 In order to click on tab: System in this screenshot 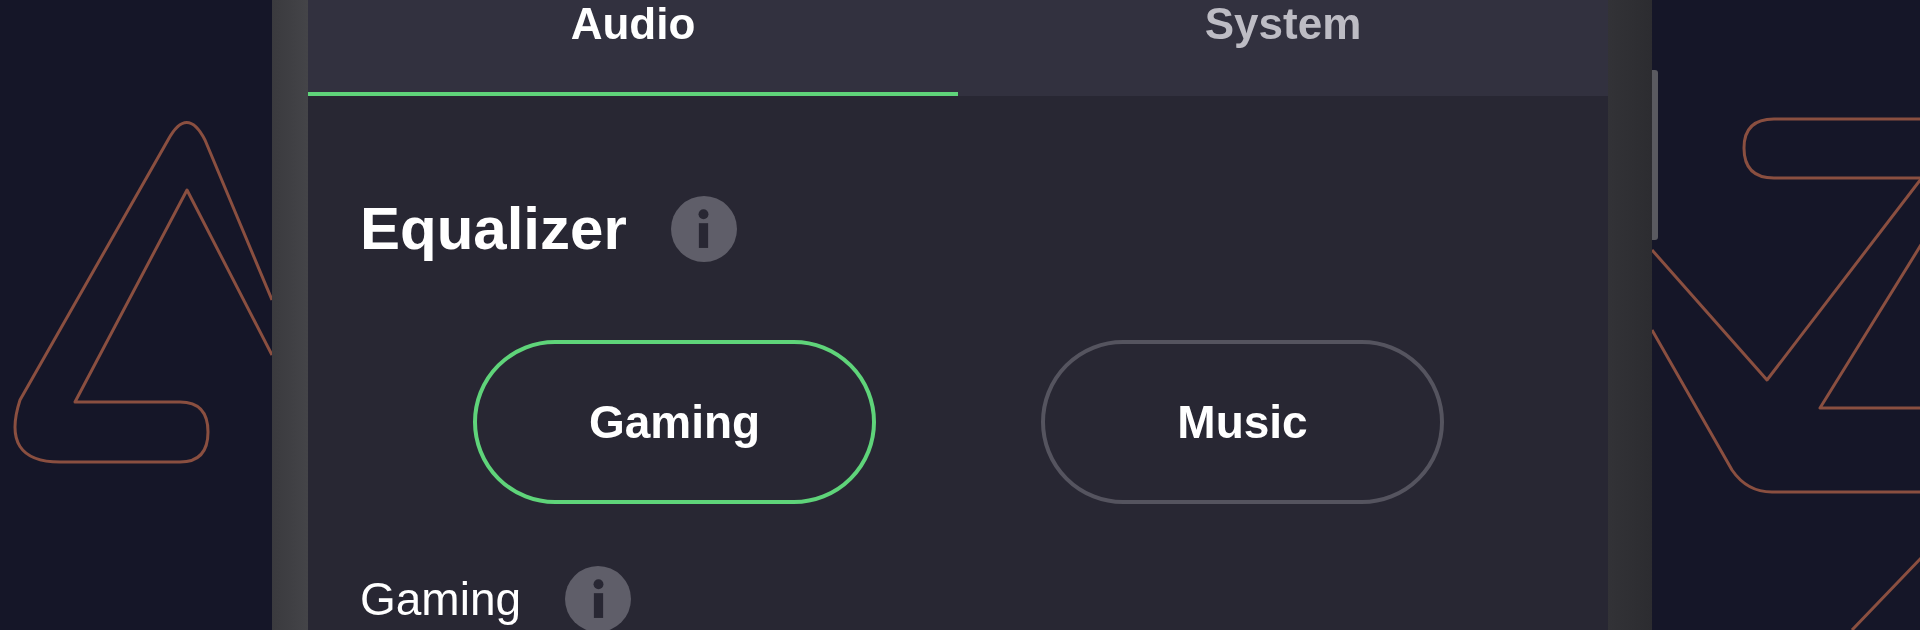, I will do `click(1283, 48)`.